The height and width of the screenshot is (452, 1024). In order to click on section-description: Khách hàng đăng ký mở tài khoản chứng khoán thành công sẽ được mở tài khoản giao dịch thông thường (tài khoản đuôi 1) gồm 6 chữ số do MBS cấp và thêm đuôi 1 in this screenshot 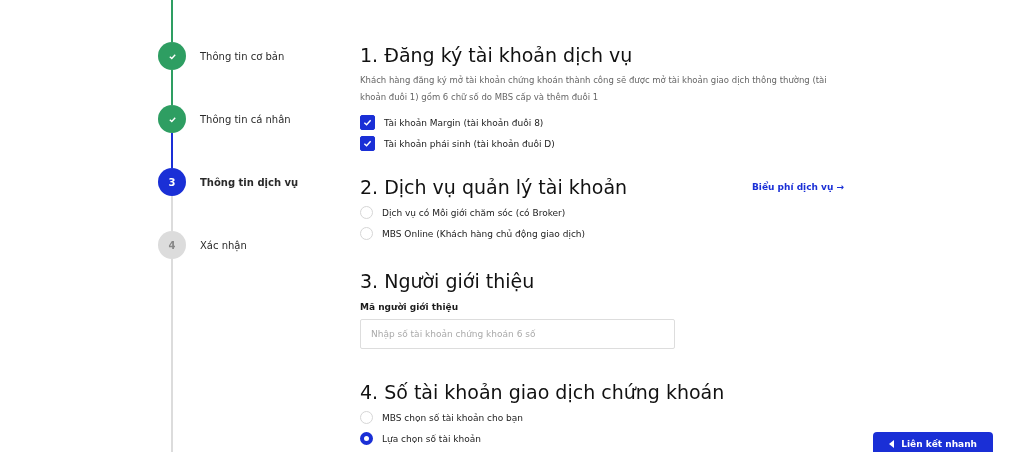, I will do `click(594, 89)`.